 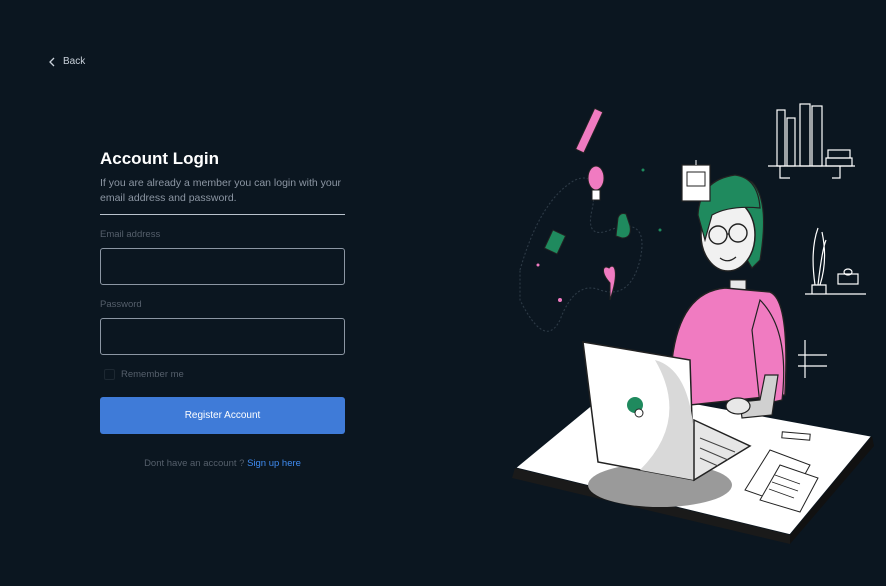 I want to click on back-link: Back, so click(x=66, y=61).